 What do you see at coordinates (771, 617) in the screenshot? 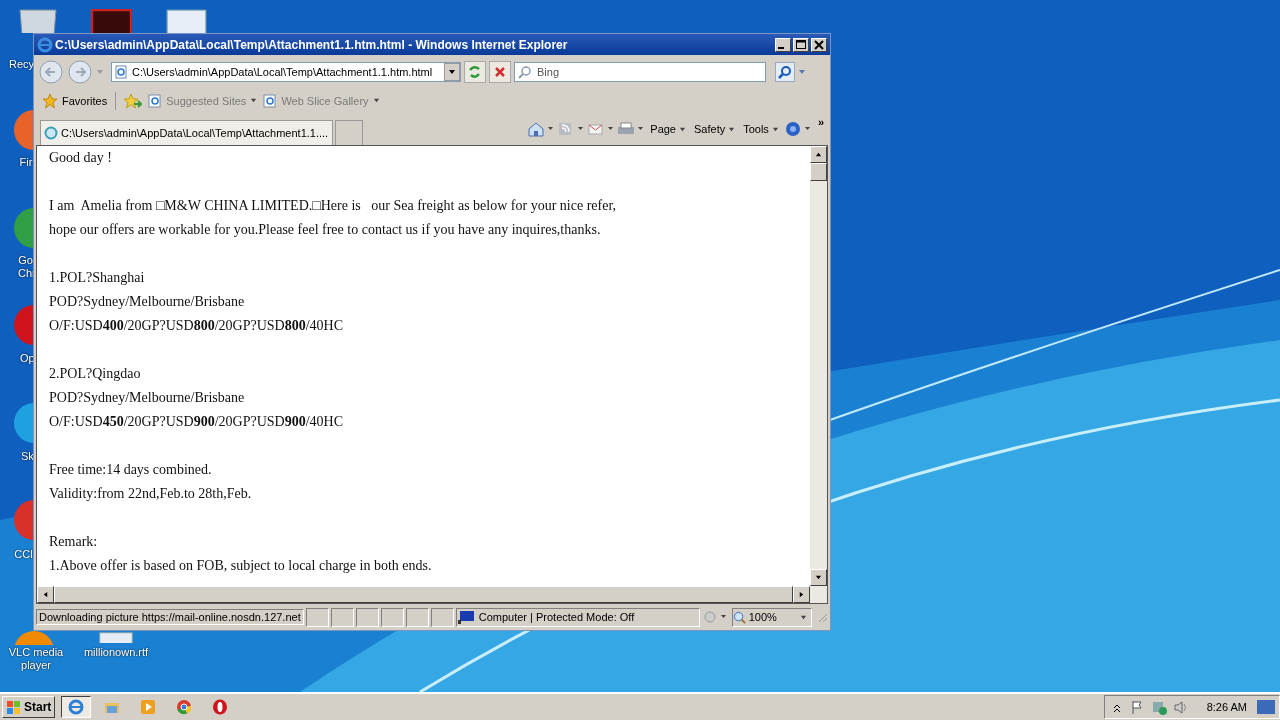
I see `zoom-button: 100%` at bounding box center [771, 617].